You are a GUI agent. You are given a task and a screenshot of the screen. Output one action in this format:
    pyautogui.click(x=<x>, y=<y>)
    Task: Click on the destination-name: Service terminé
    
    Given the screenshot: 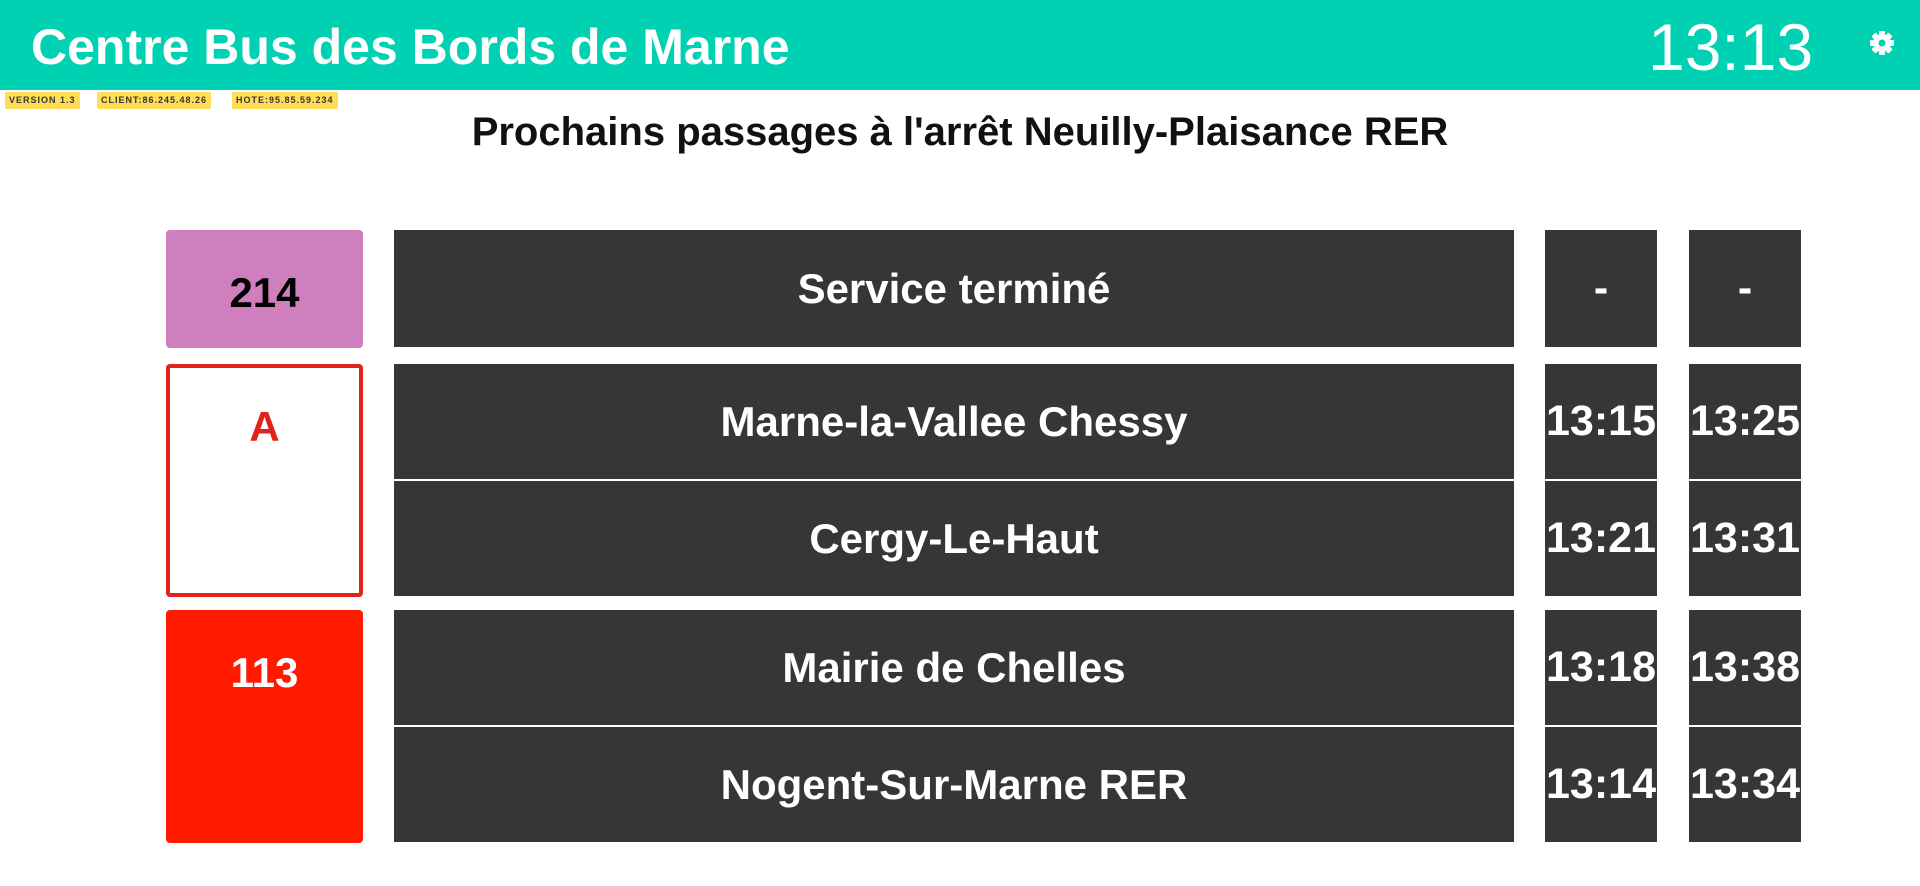 What is the action you would take?
    pyautogui.click(x=954, y=288)
    